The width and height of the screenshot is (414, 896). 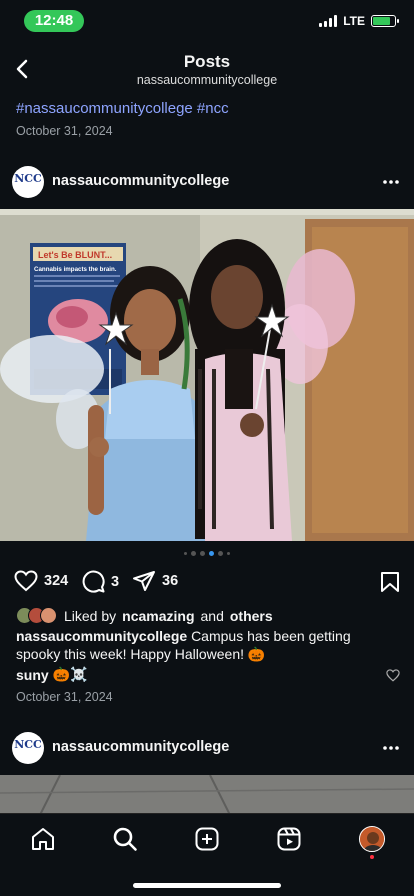 What do you see at coordinates (207, 553) in the screenshot?
I see `carousel-indicator` at bounding box center [207, 553].